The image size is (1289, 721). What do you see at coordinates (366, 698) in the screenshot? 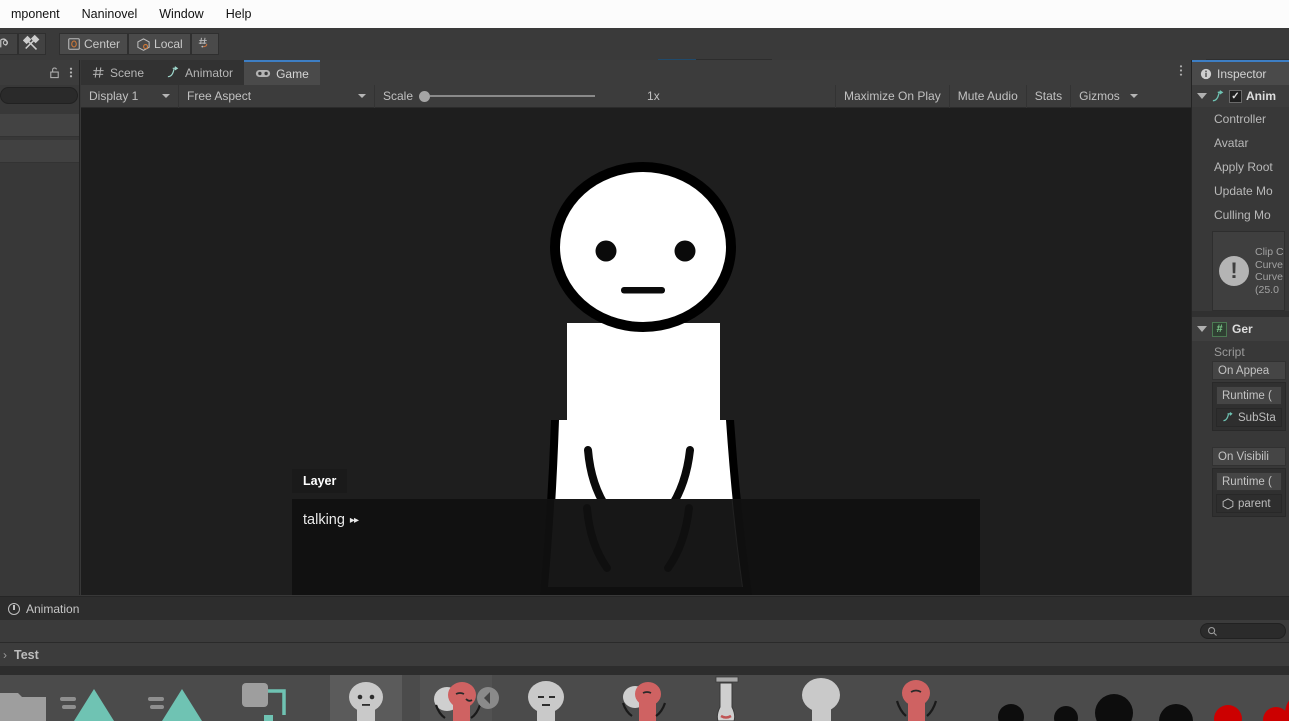
I see `asset-char-plain` at bounding box center [366, 698].